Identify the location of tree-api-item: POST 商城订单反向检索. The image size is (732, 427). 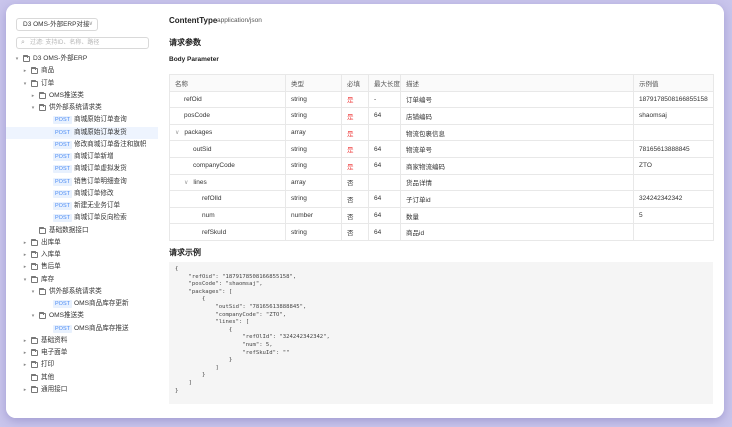
(82, 218).